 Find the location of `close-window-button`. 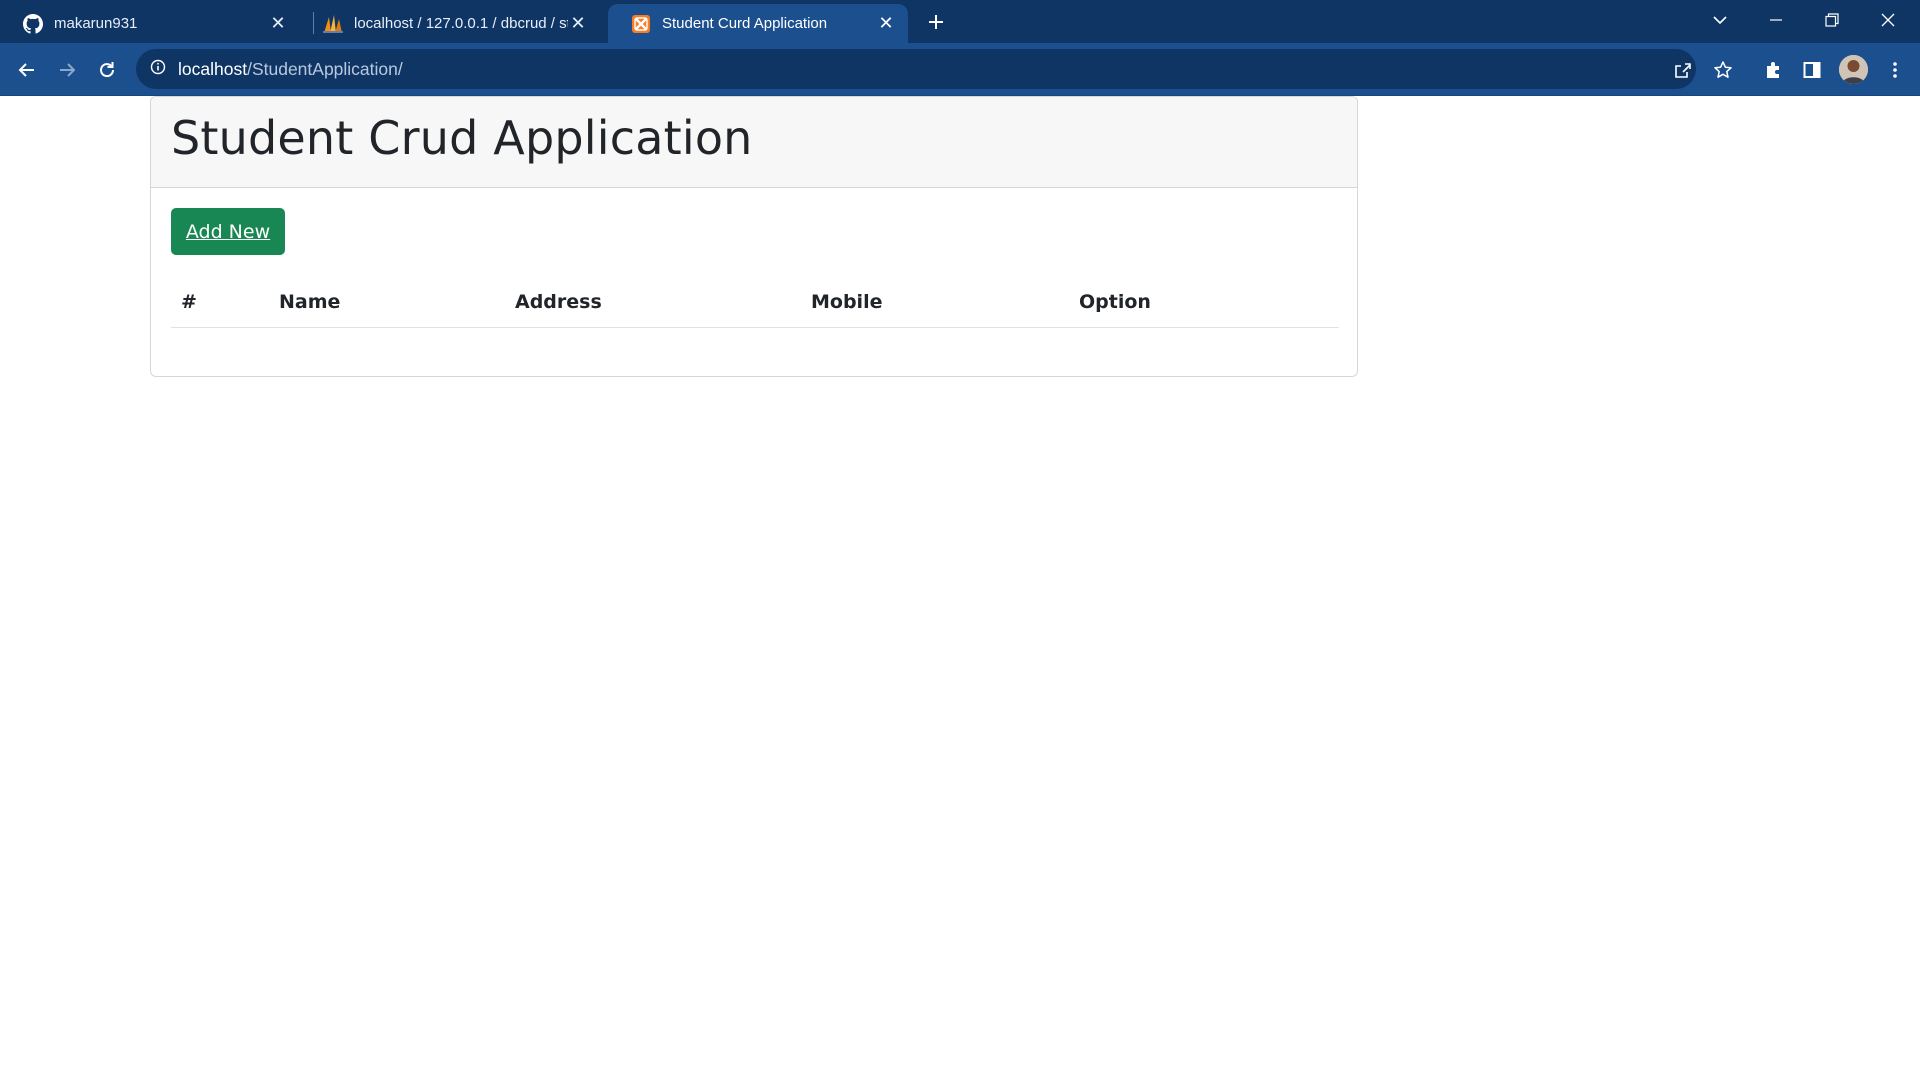

close-window-button is located at coordinates (1888, 20).